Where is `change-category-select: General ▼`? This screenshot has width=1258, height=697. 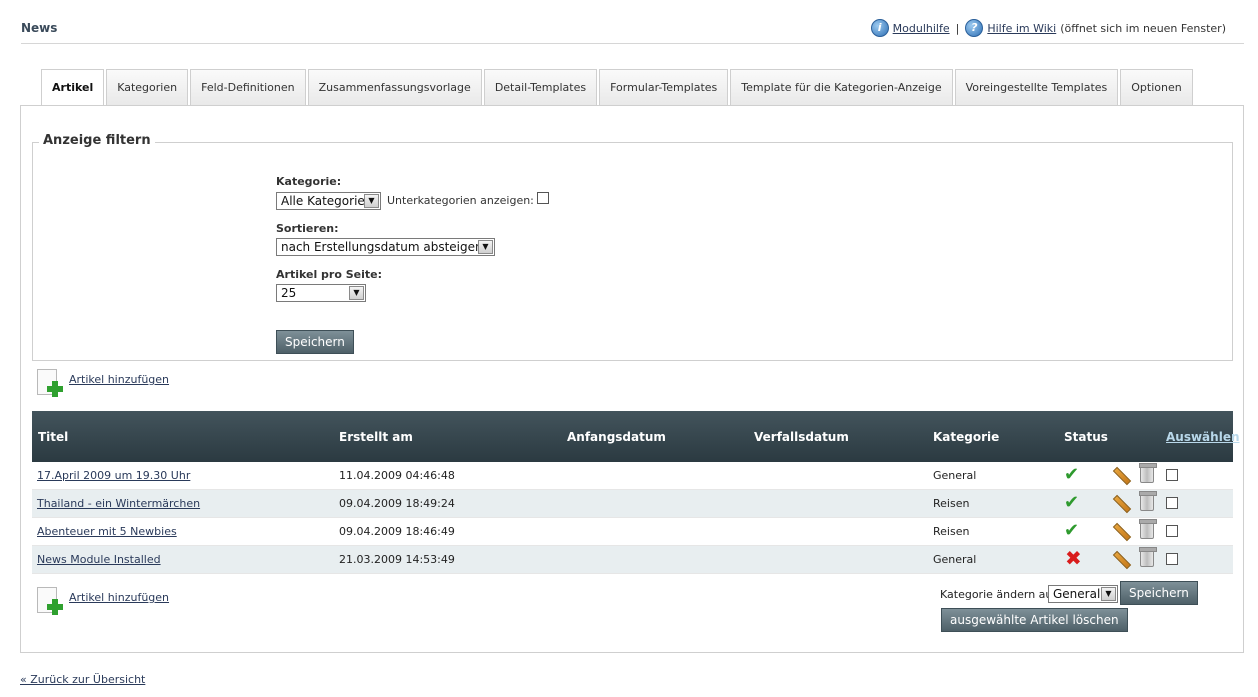
change-category-select: General ▼ is located at coordinates (1083, 594).